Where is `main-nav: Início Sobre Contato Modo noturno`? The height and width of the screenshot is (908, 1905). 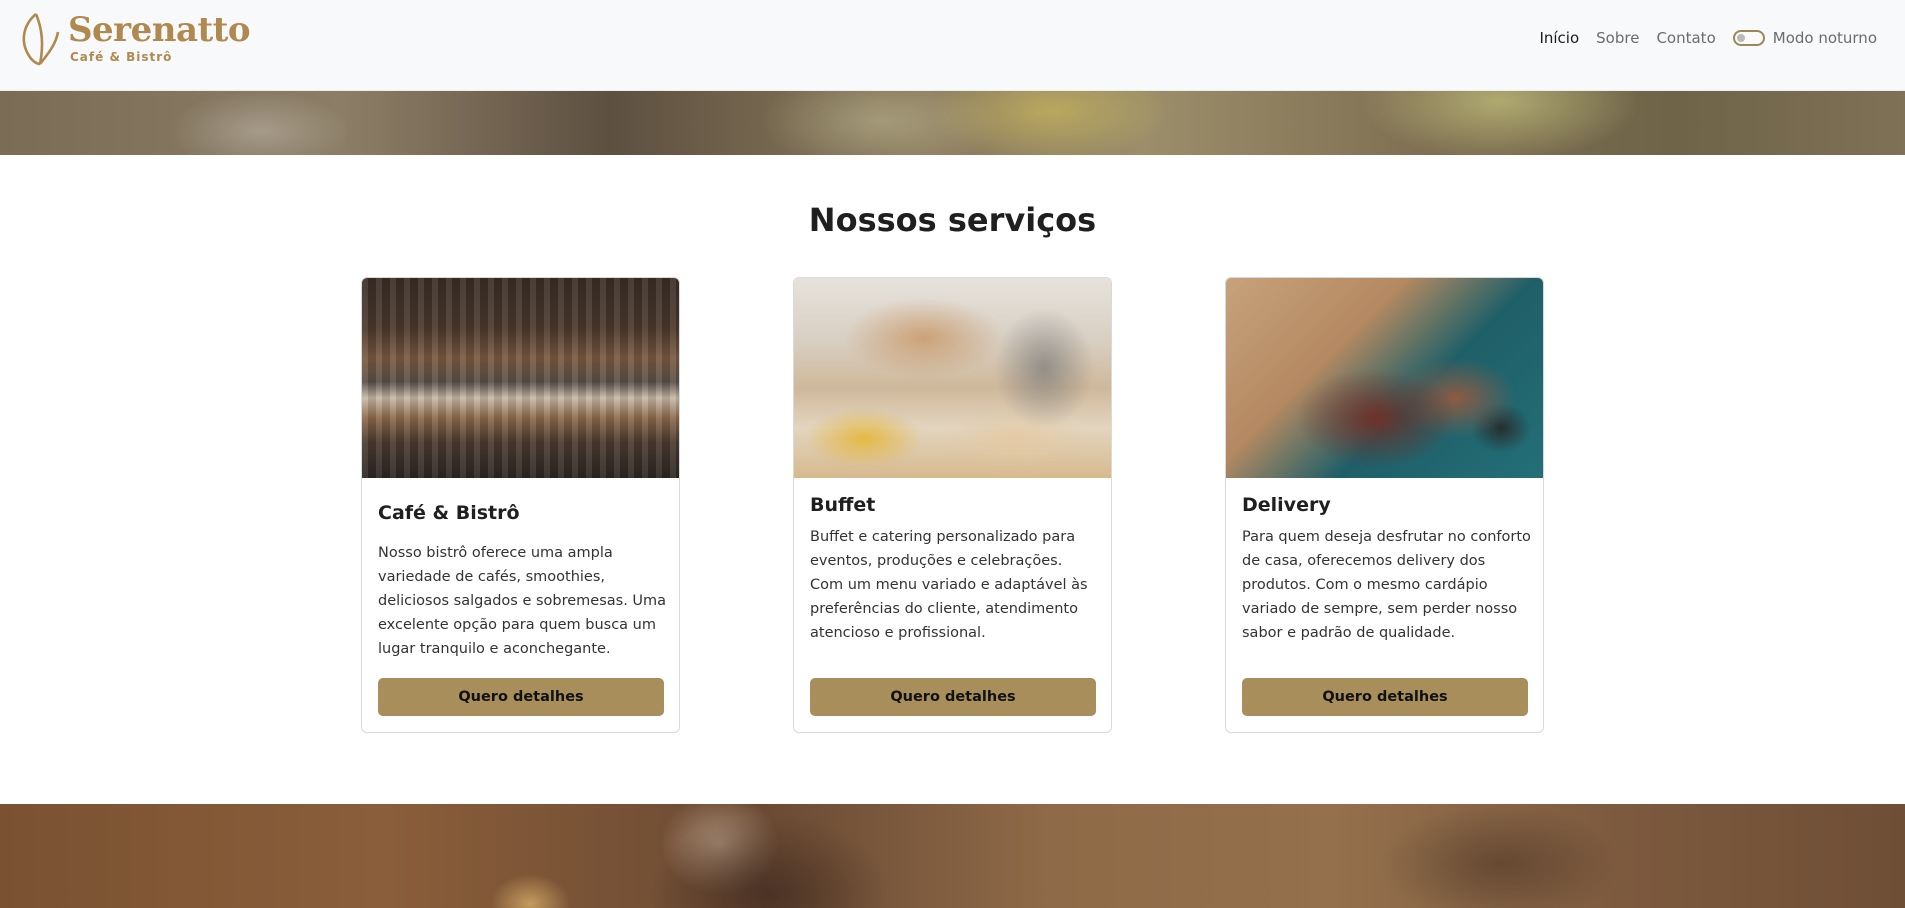
main-nav: Início Sobre Contato Modo noturno is located at coordinates (1699, 38).